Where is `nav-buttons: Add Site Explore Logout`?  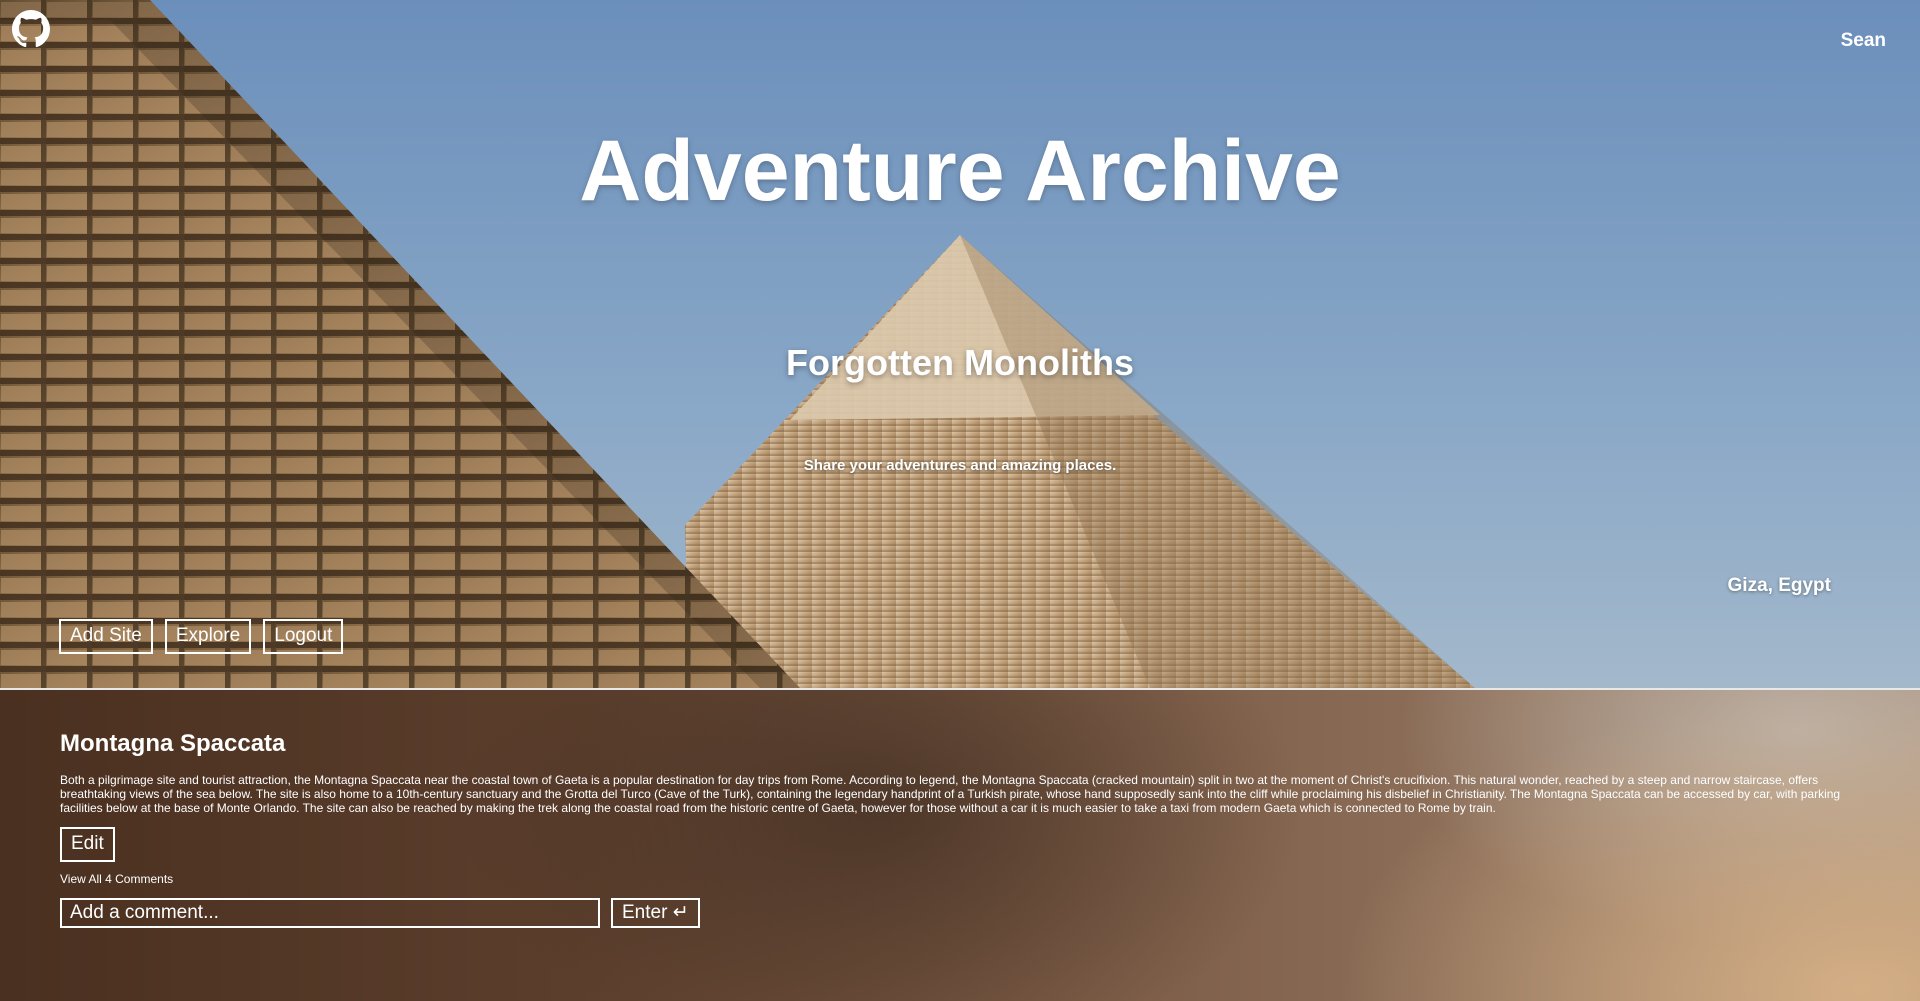
nav-buttons: Add Site Explore Logout is located at coordinates (201, 636).